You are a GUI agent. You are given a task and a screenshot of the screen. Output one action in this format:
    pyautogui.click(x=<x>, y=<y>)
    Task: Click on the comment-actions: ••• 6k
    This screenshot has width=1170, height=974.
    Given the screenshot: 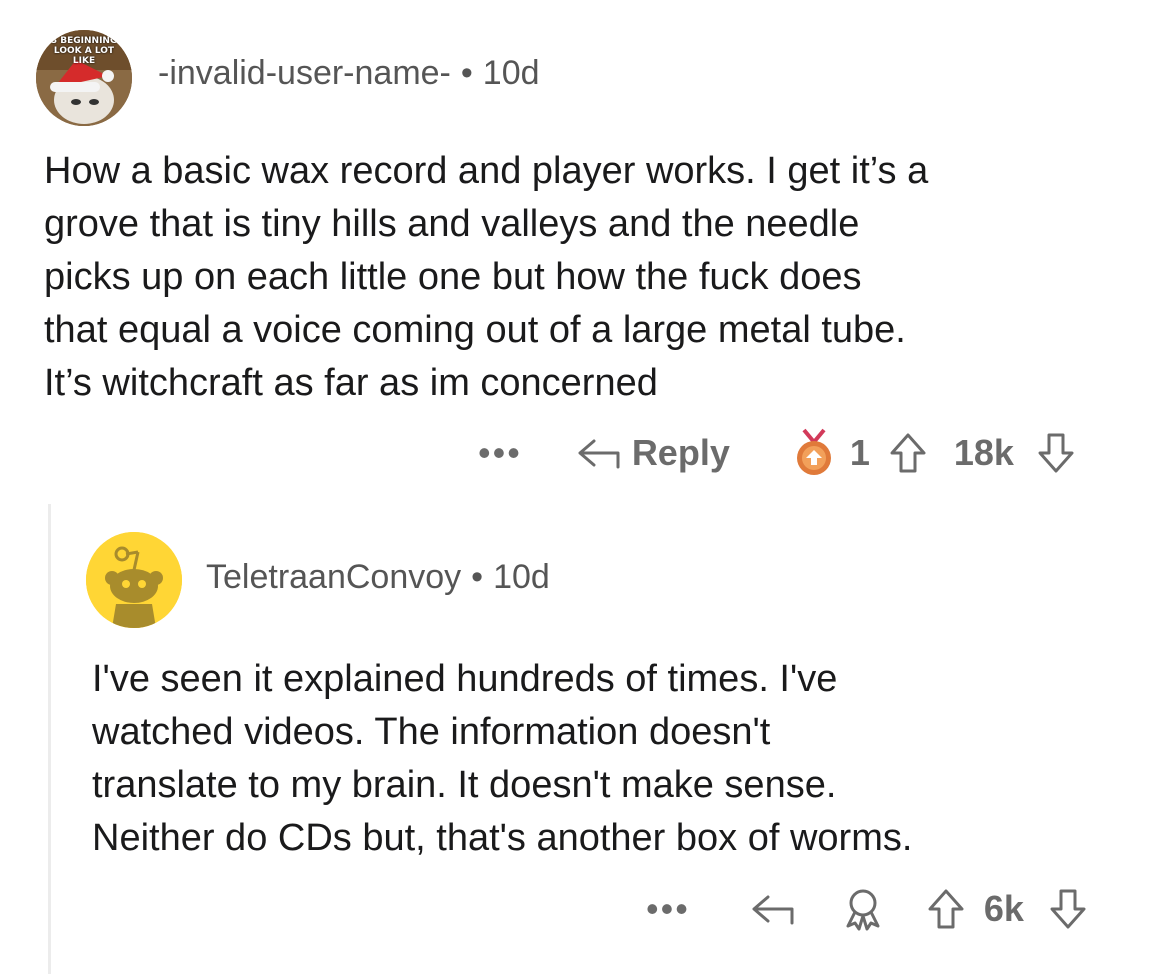 What is the action you would take?
    pyautogui.click(x=867, y=909)
    